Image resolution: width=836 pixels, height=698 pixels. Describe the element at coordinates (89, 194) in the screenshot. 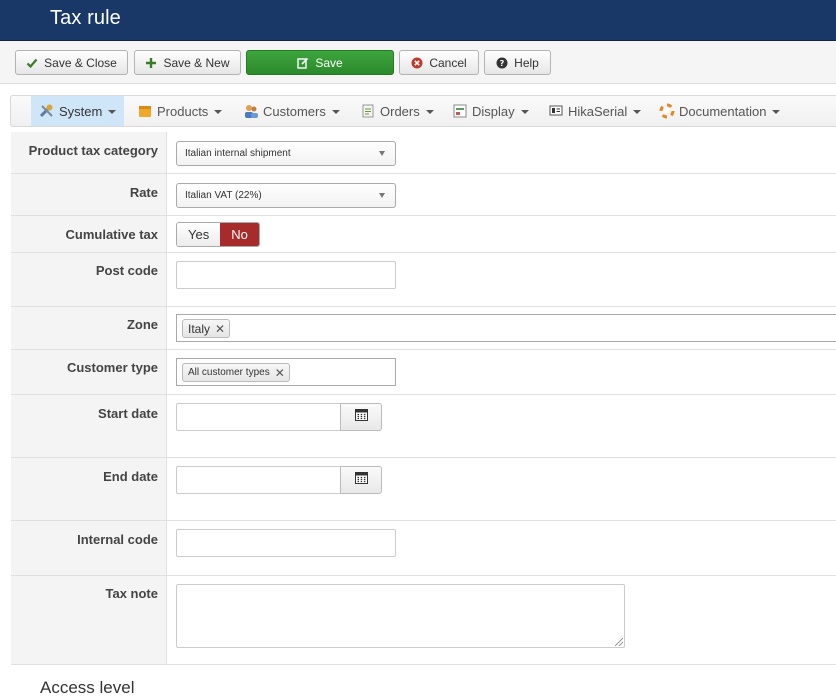

I see `rate-label: Rate` at that location.